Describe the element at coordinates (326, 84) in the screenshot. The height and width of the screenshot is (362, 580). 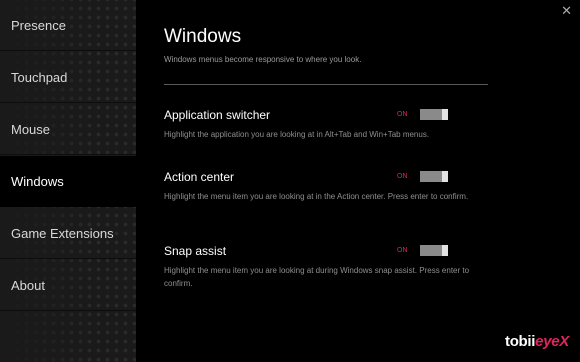
I see `divider` at that location.